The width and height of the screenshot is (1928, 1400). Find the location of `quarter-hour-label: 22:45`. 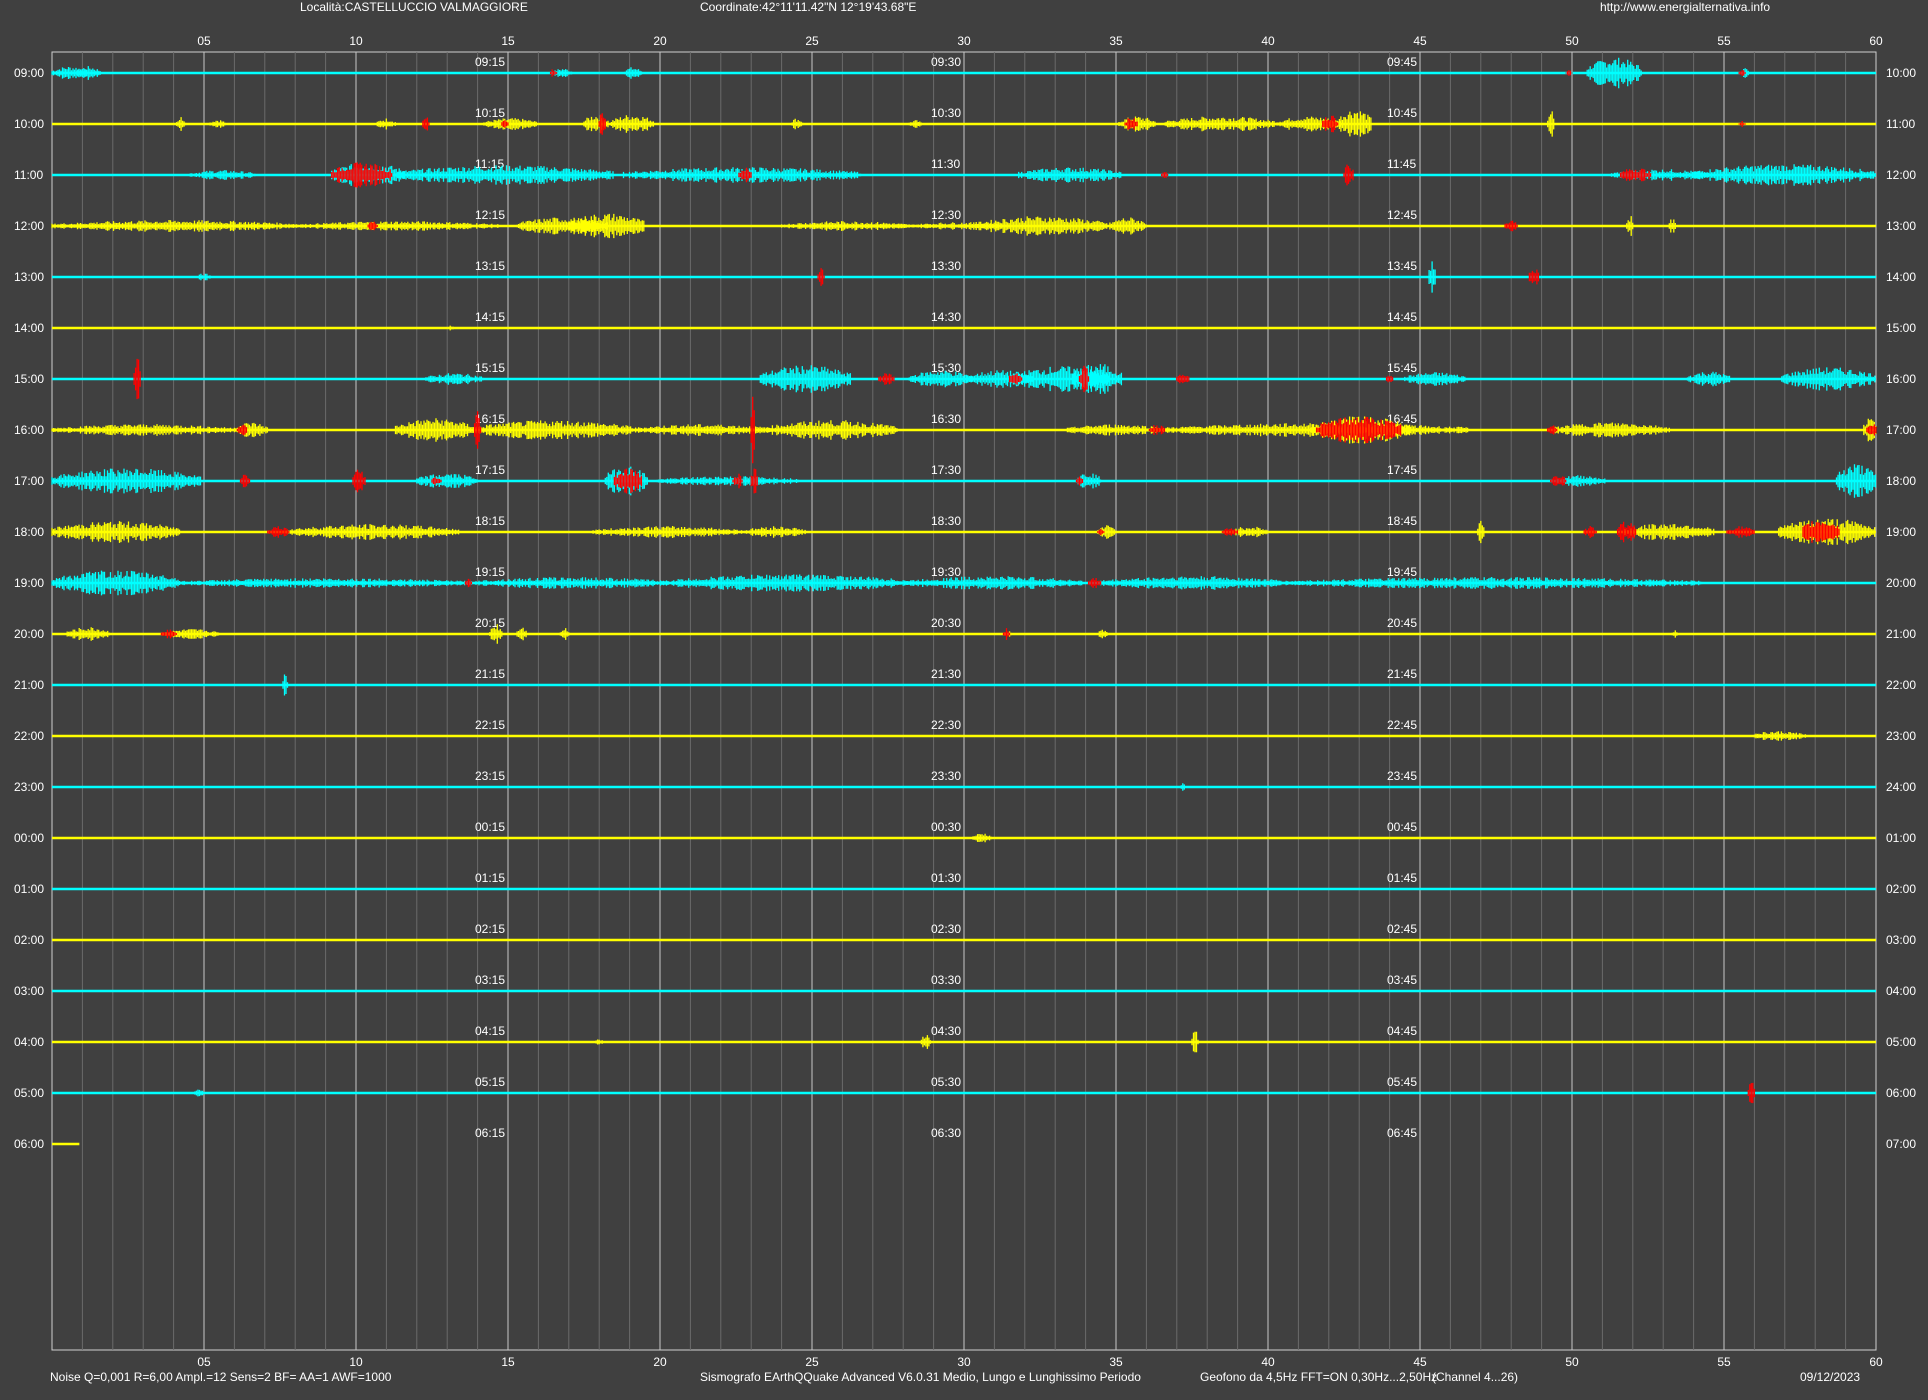

quarter-hour-label: 22:45 is located at coordinates (1402, 725).